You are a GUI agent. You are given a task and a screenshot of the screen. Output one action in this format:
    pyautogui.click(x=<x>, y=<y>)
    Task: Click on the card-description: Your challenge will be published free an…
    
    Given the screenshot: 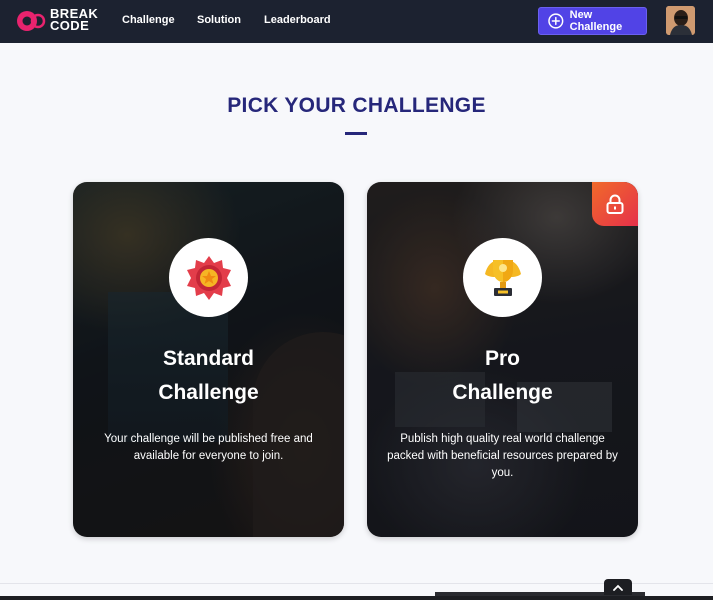 What is the action you would take?
    pyautogui.click(x=208, y=447)
    